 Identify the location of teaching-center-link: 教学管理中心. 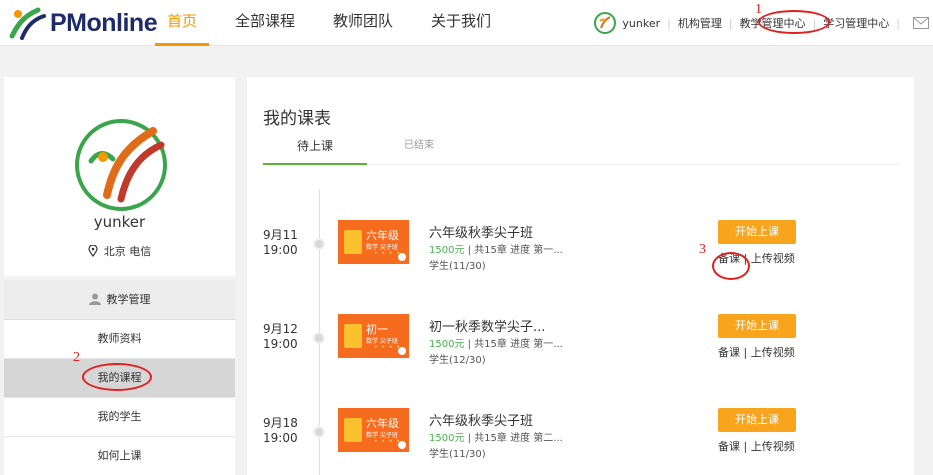
(773, 23).